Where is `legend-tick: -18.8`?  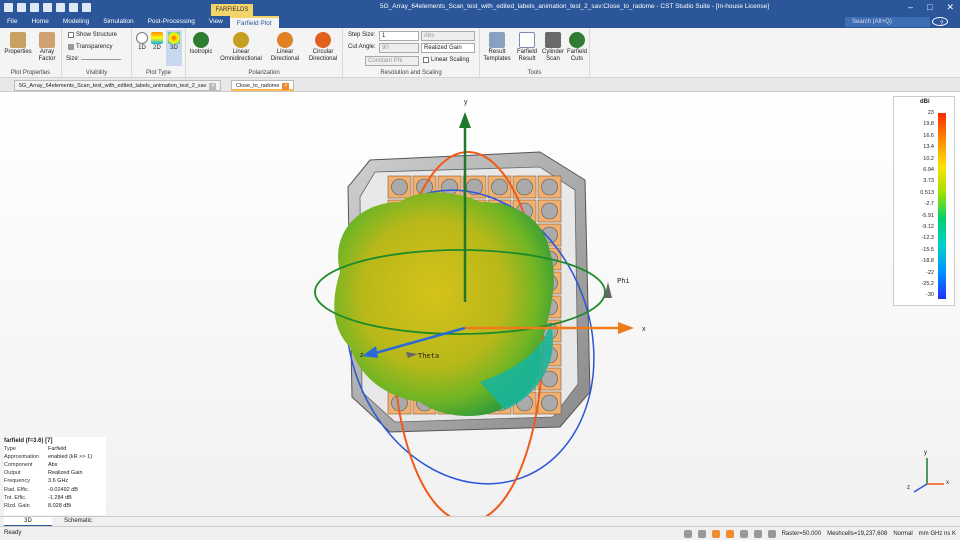 legend-tick: -18.8 is located at coordinates (927, 261).